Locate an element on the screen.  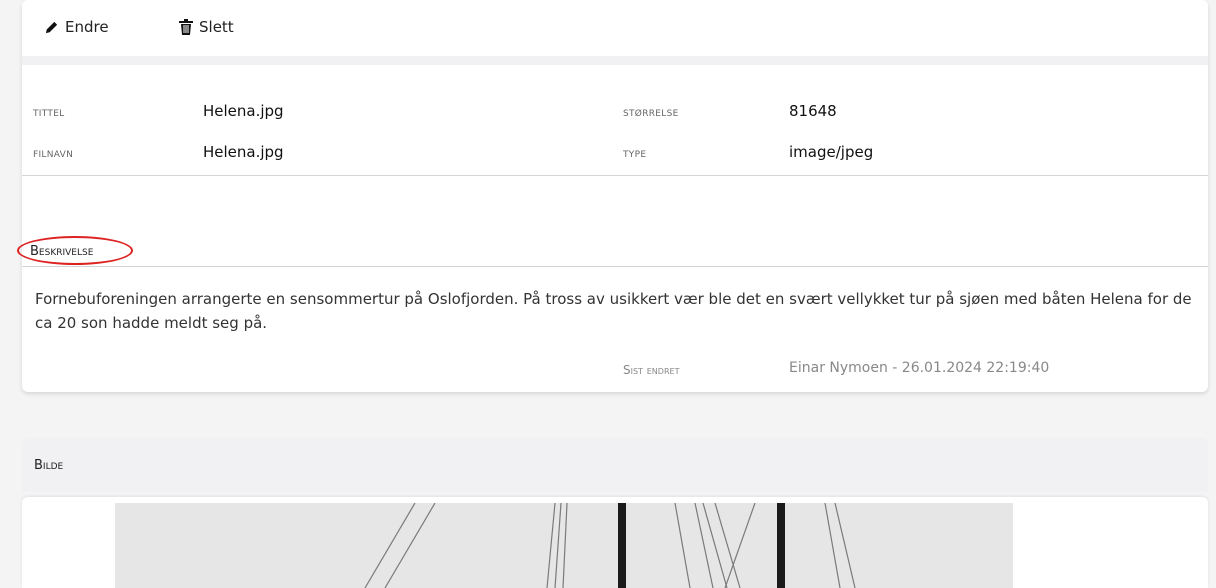
pencil-icon is located at coordinates (51, 27).